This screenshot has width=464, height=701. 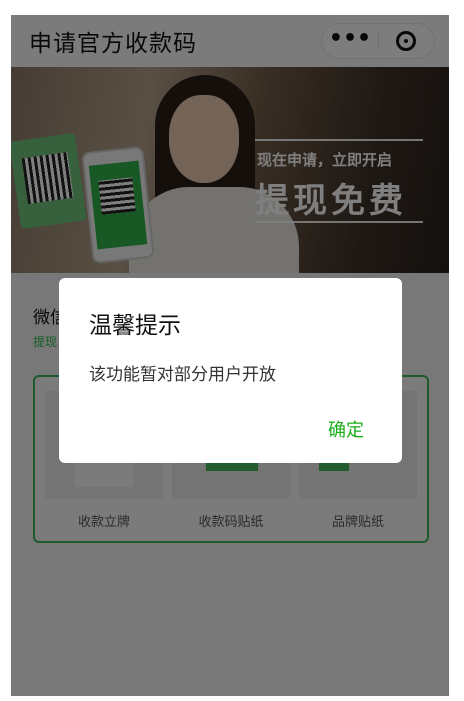 What do you see at coordinates (182, 375) in the screenshot?
I see `dialog-message: 该功能暂对部分用户开放` at bounding box center [182, 375].